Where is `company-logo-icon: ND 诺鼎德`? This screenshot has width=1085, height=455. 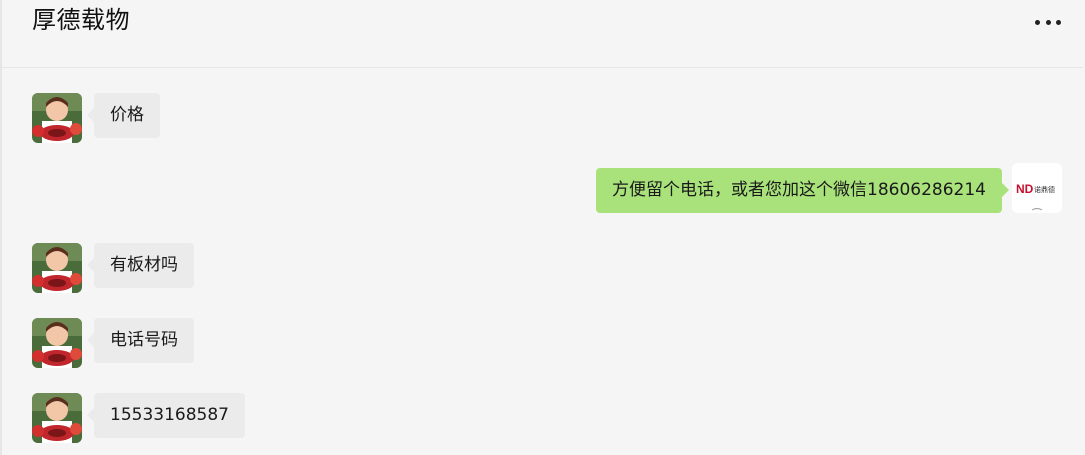 company-logo-icon: ND 诺鼎德 is located at coordinates (1037, 188).